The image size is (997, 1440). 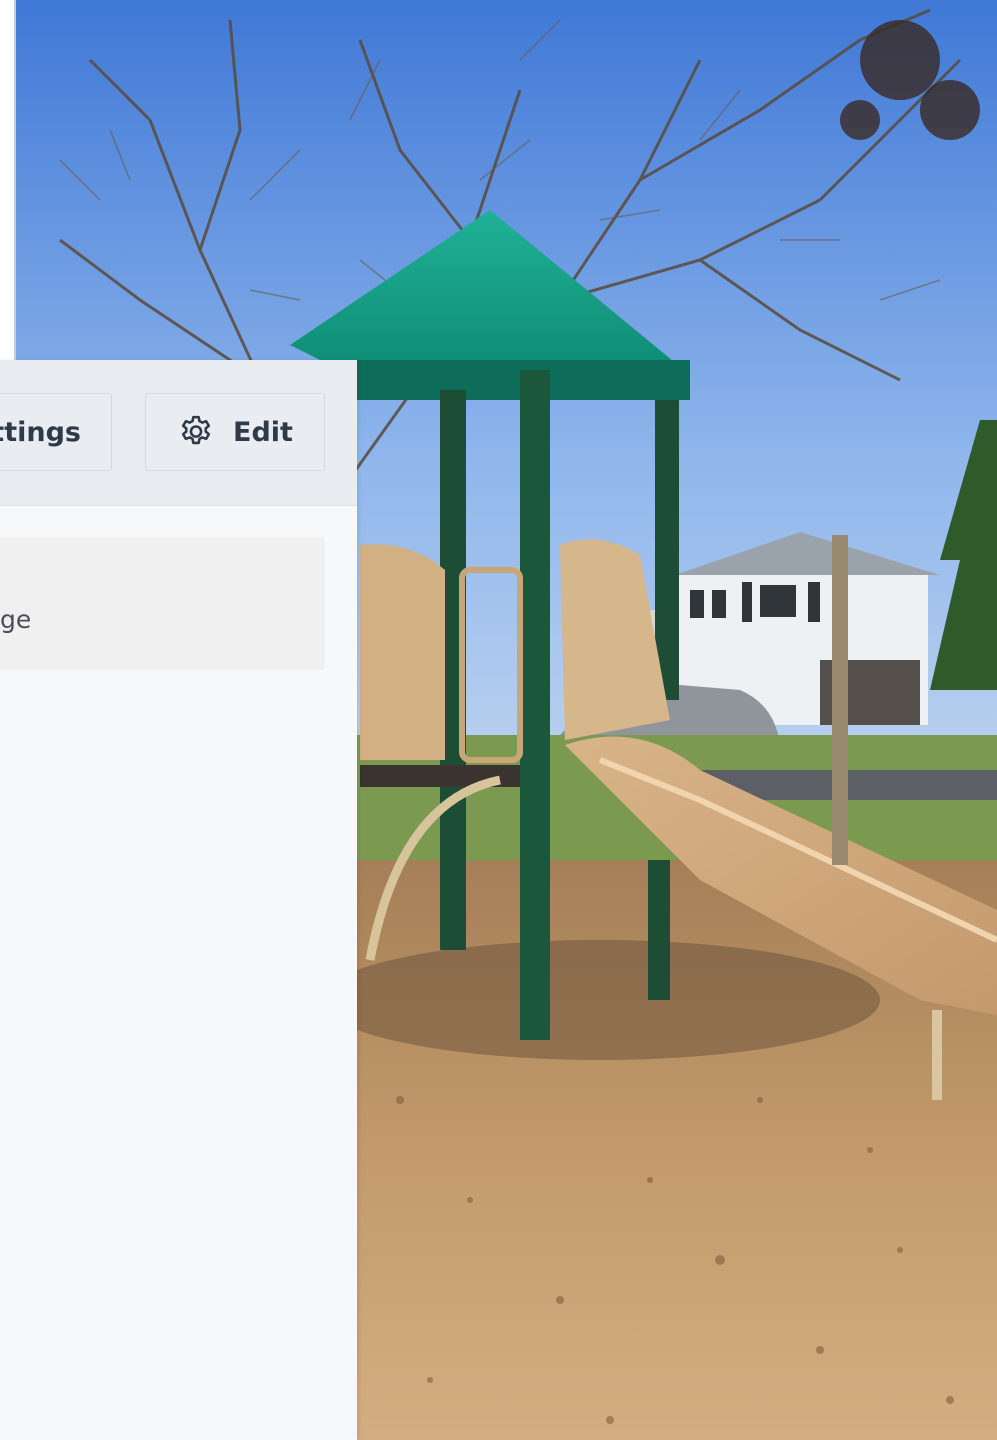 I want to click on settings-button: ettings, so click(x=56, y=432).